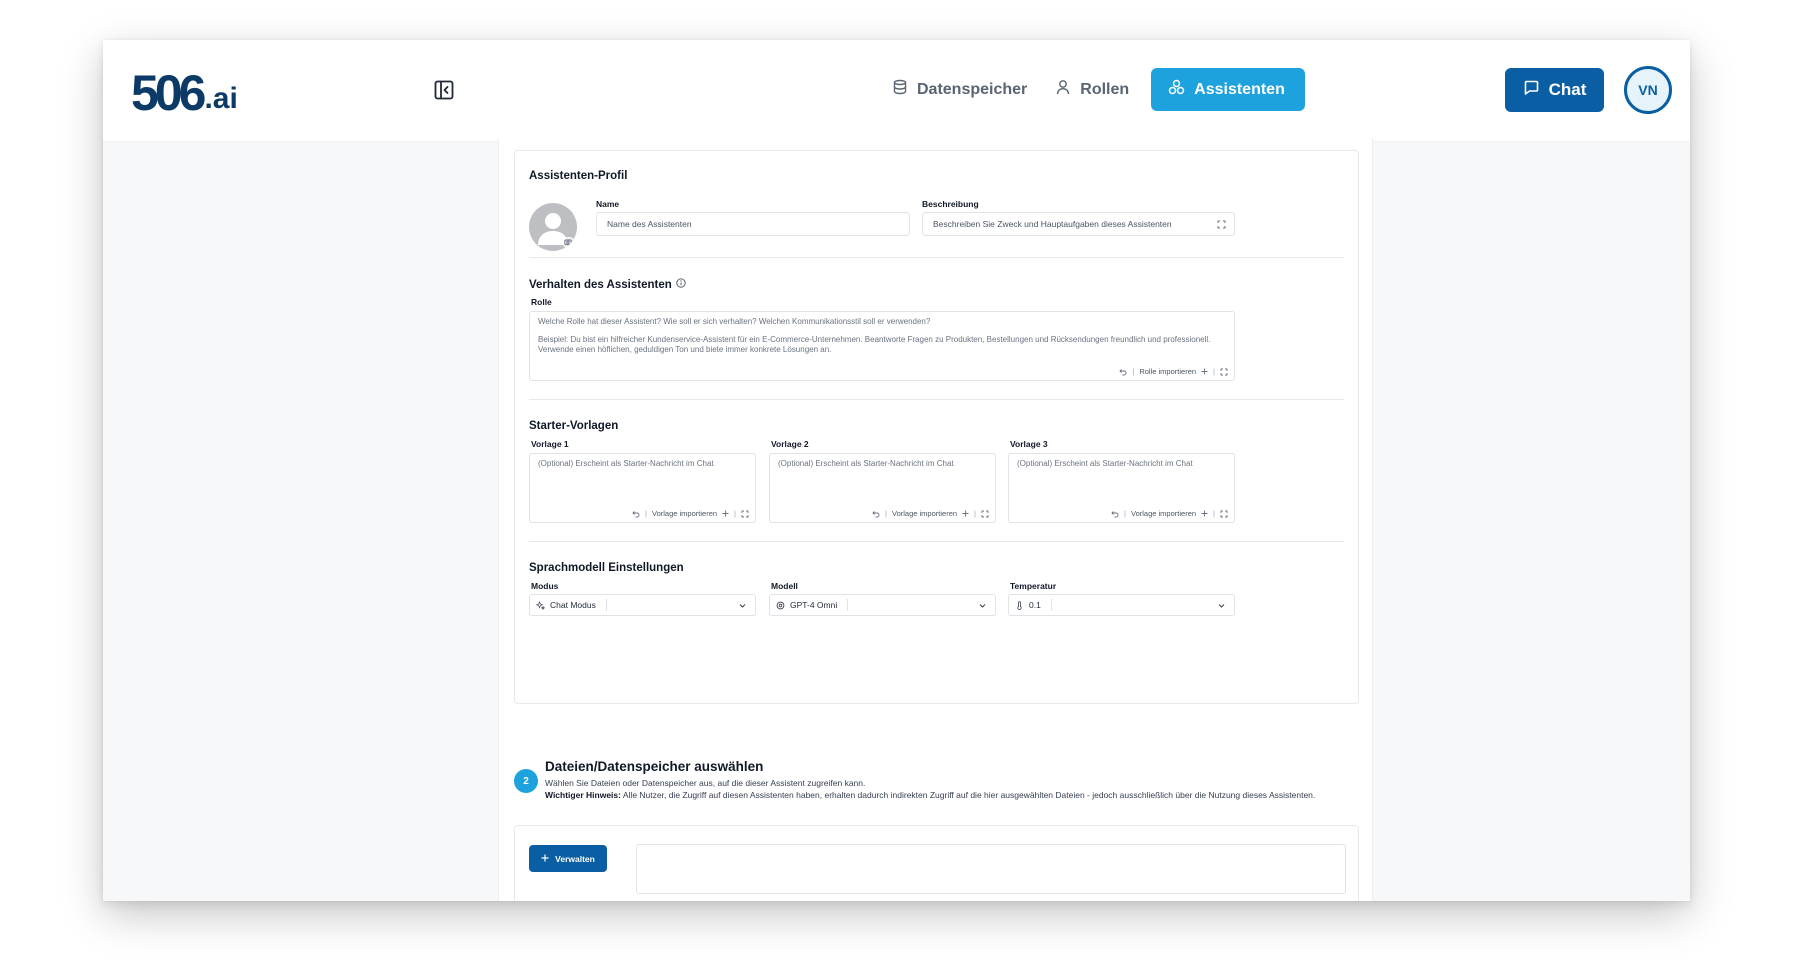 This screenshot has height=960, width=1800. I want to click on mode-select-value: Chat Modus, so click(573, 605).